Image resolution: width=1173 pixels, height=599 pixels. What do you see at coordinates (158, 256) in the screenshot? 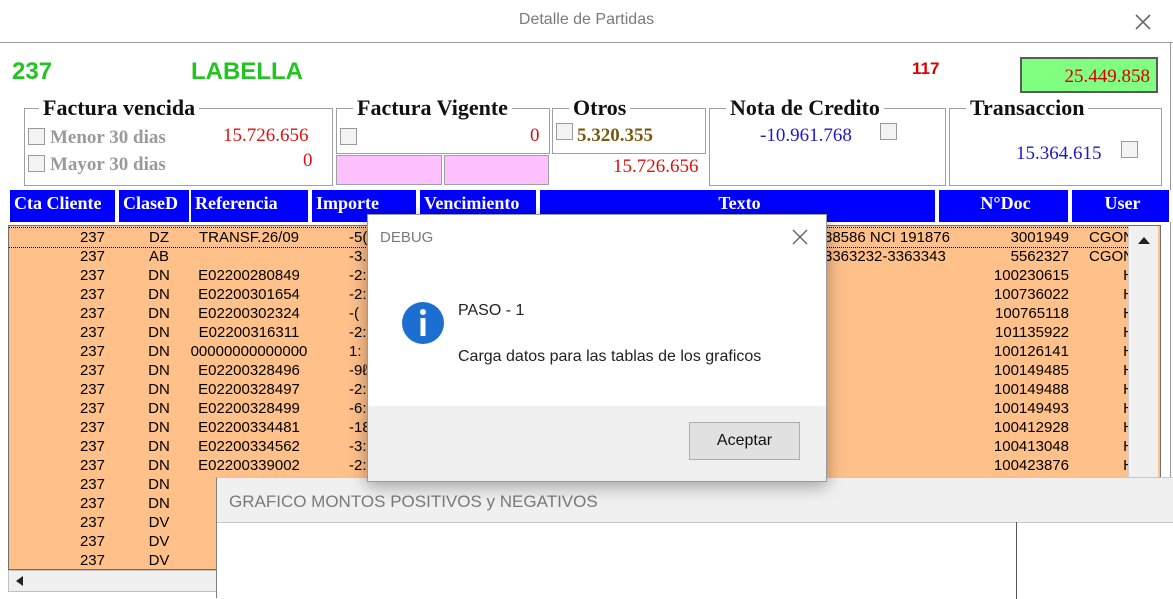
I see `cell-cls: AB` at bounding box center [158, 256].